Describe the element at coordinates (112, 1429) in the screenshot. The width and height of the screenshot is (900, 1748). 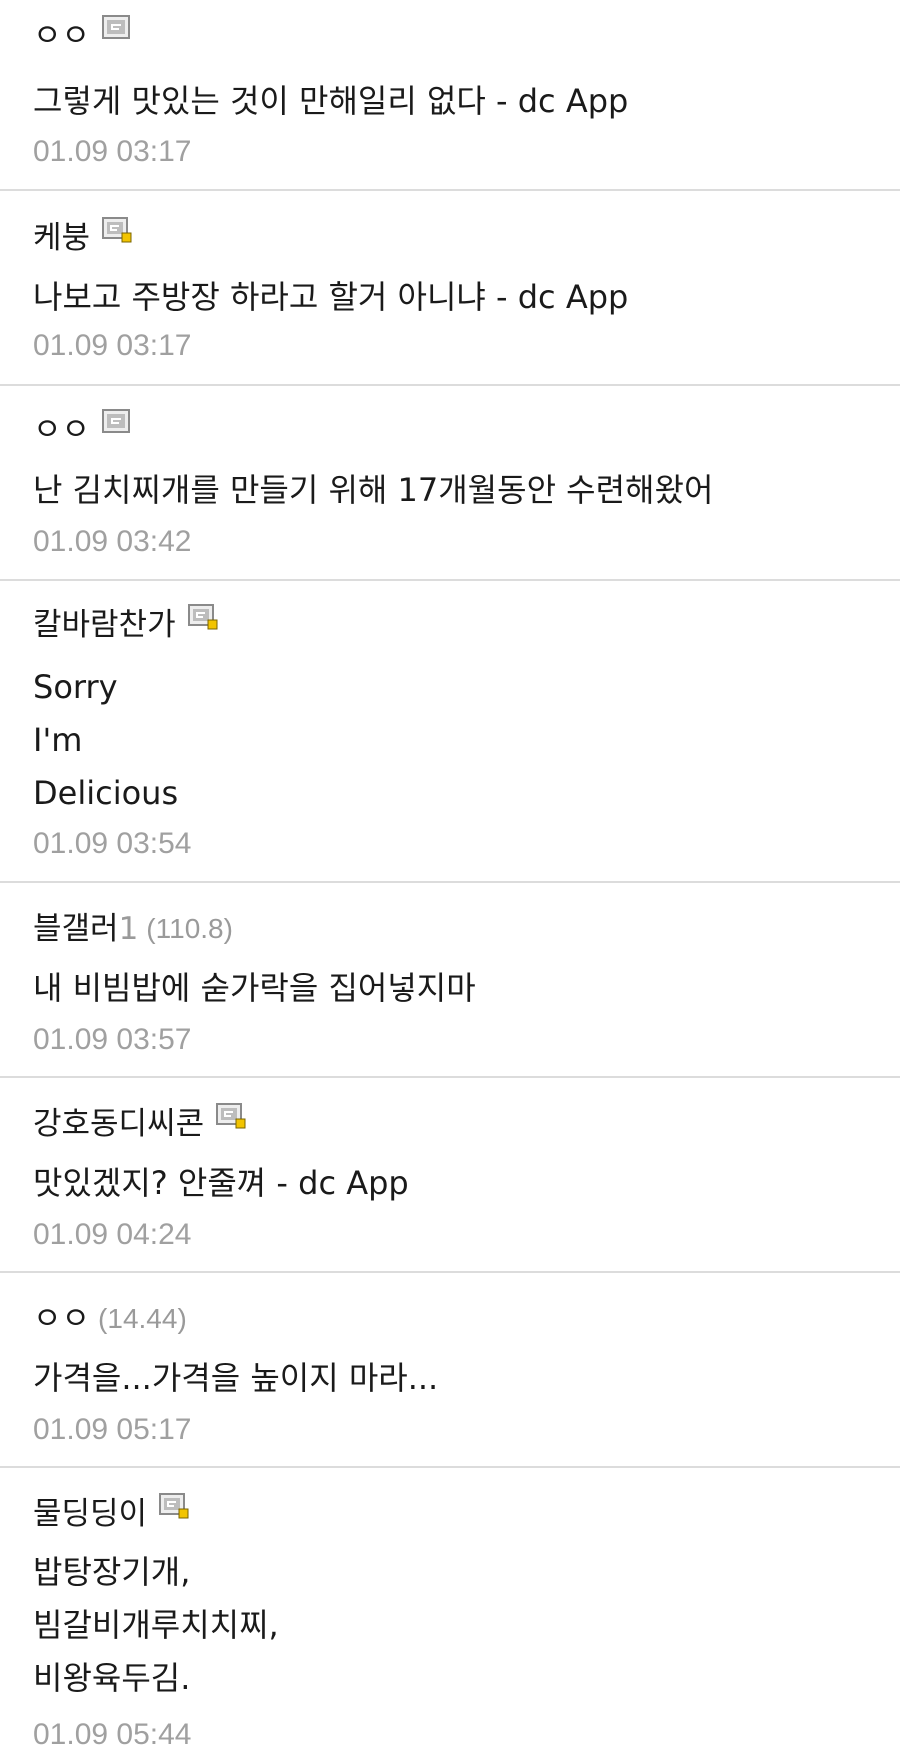
I see `comment-timestamp: 01.09 05:17` at that location.